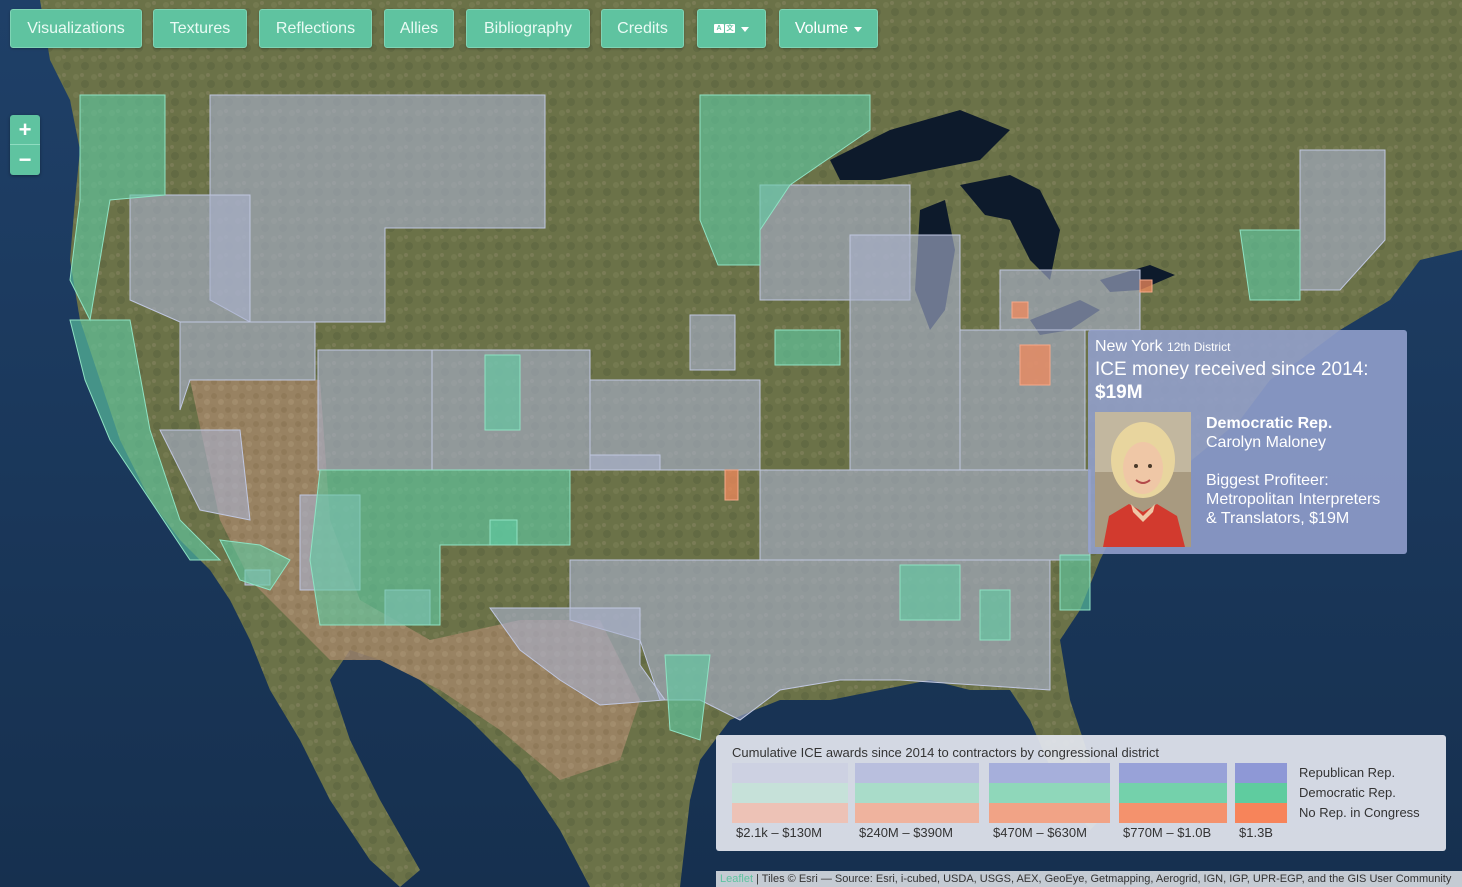 This screenshot has width=1462, height=887. Describe the element at coordinates (25, 160) in the screenshot. I see `zoom-out-button: −` at that location.